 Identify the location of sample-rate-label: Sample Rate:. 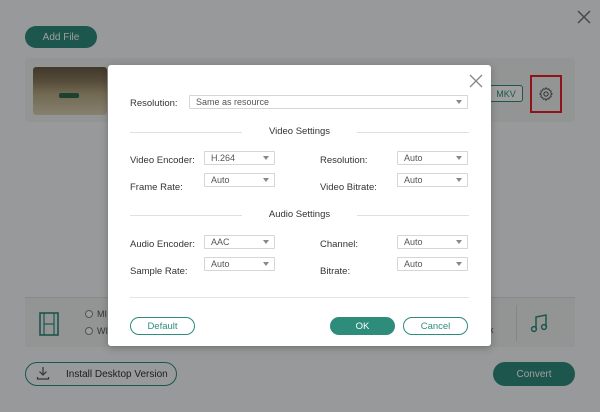
(159, 271).